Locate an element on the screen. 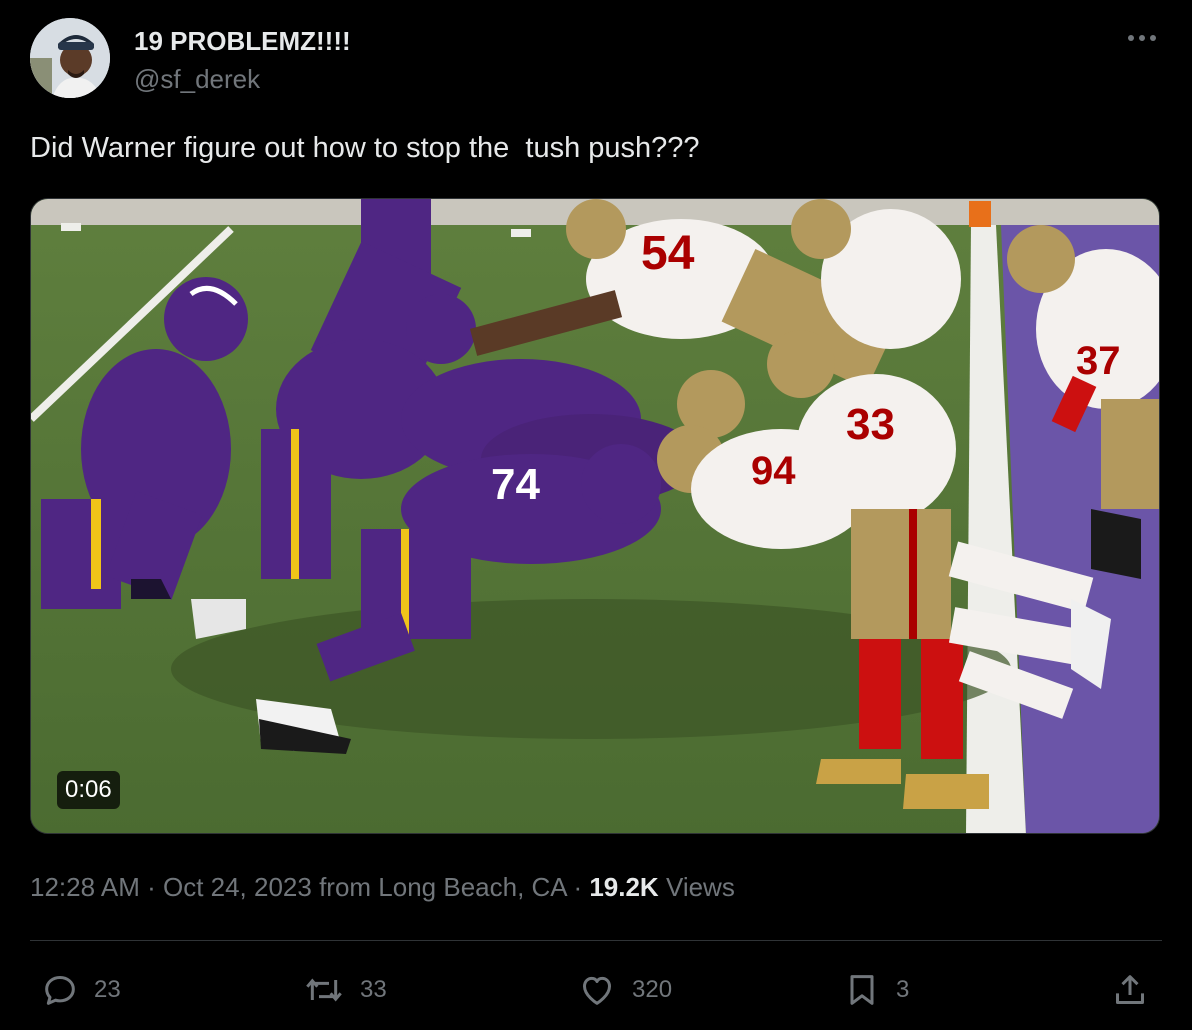  heart-icon is located at coordinates (597, 990).